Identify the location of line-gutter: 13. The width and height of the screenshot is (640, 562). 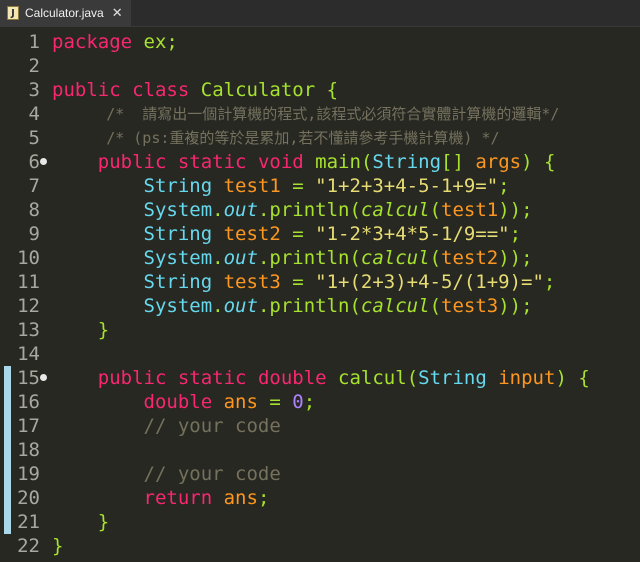
(24, 330).